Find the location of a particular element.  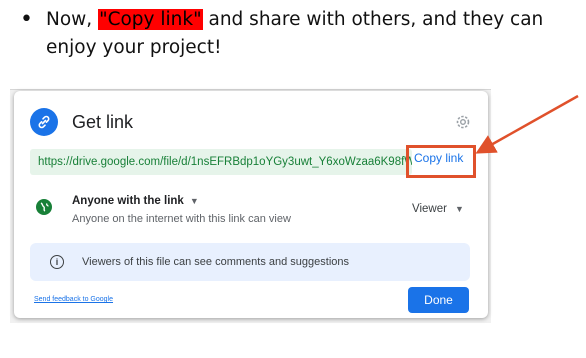

done-button: Done is located at coordinates (438, 300).